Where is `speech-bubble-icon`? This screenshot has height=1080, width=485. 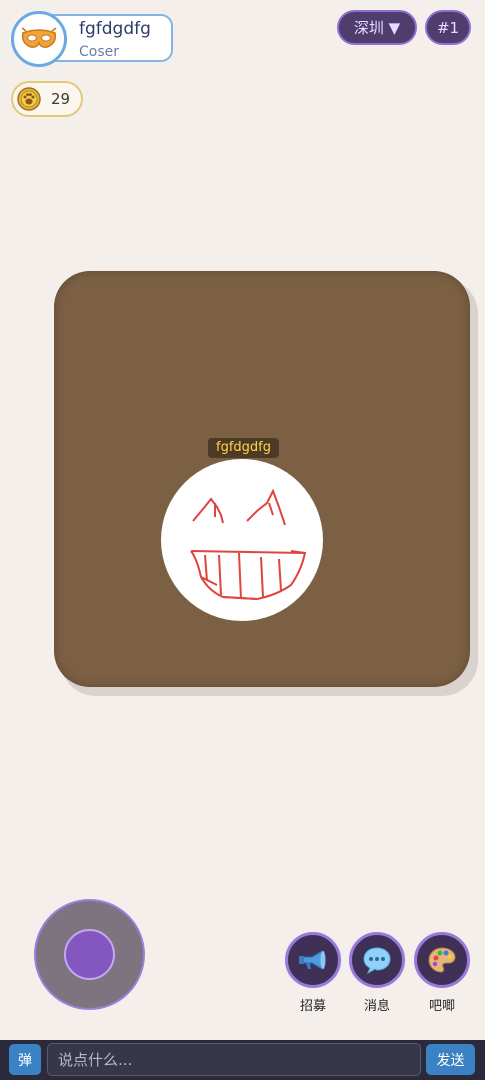 speech-bubble-icon is located at coordinates (377, 960).